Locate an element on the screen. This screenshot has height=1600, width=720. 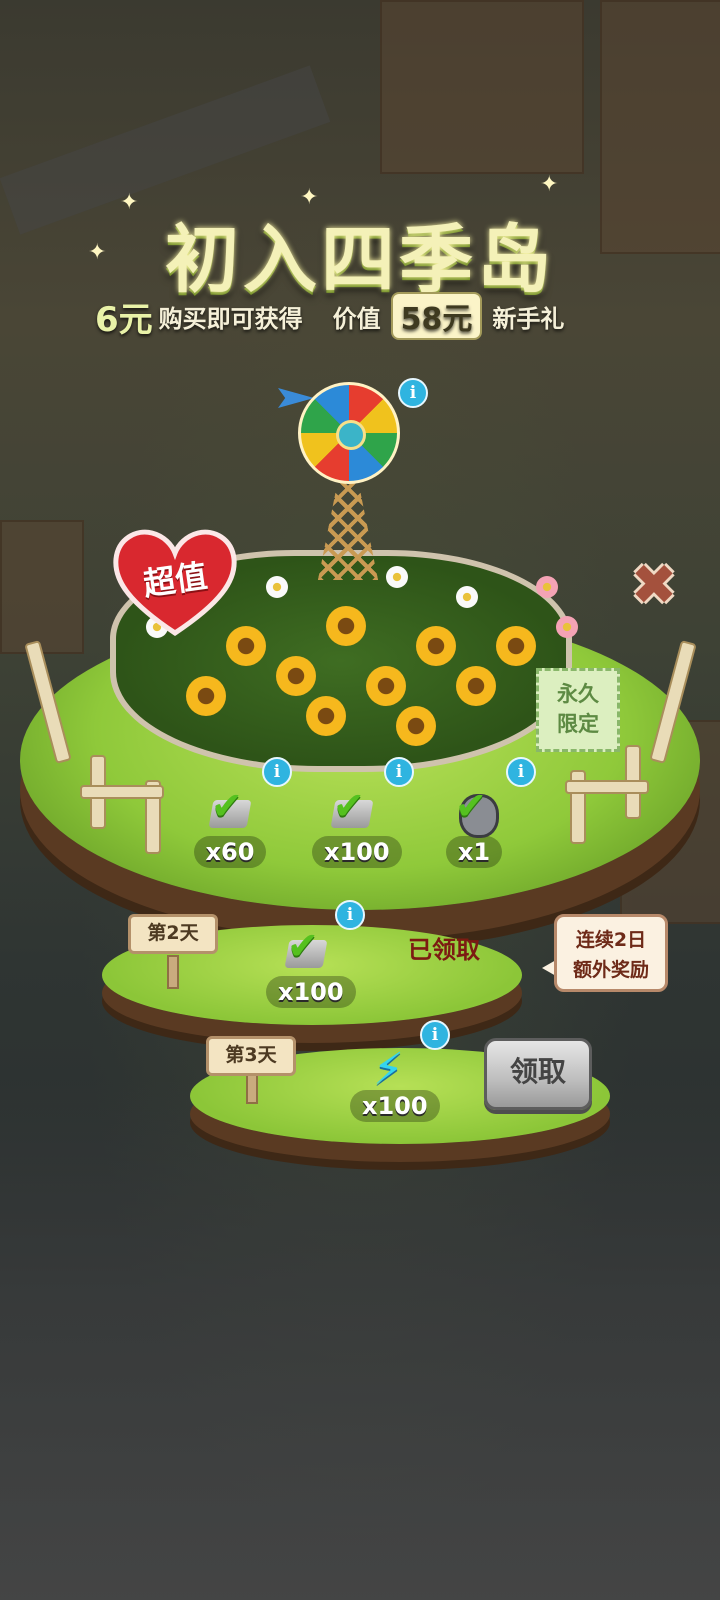
energy-bolt-icon: ⚡ is located at coordinates (390, 1069).